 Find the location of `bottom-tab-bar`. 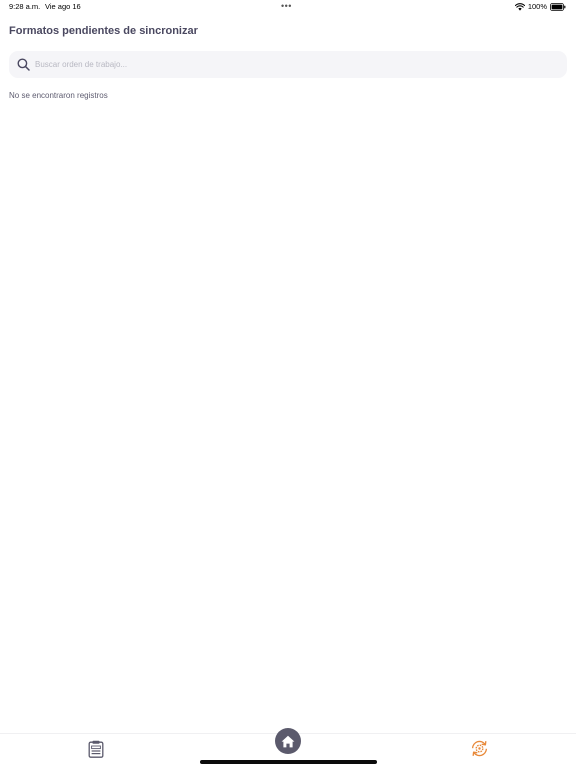

bottom-tab-bar is located at coordinates (288, 748).